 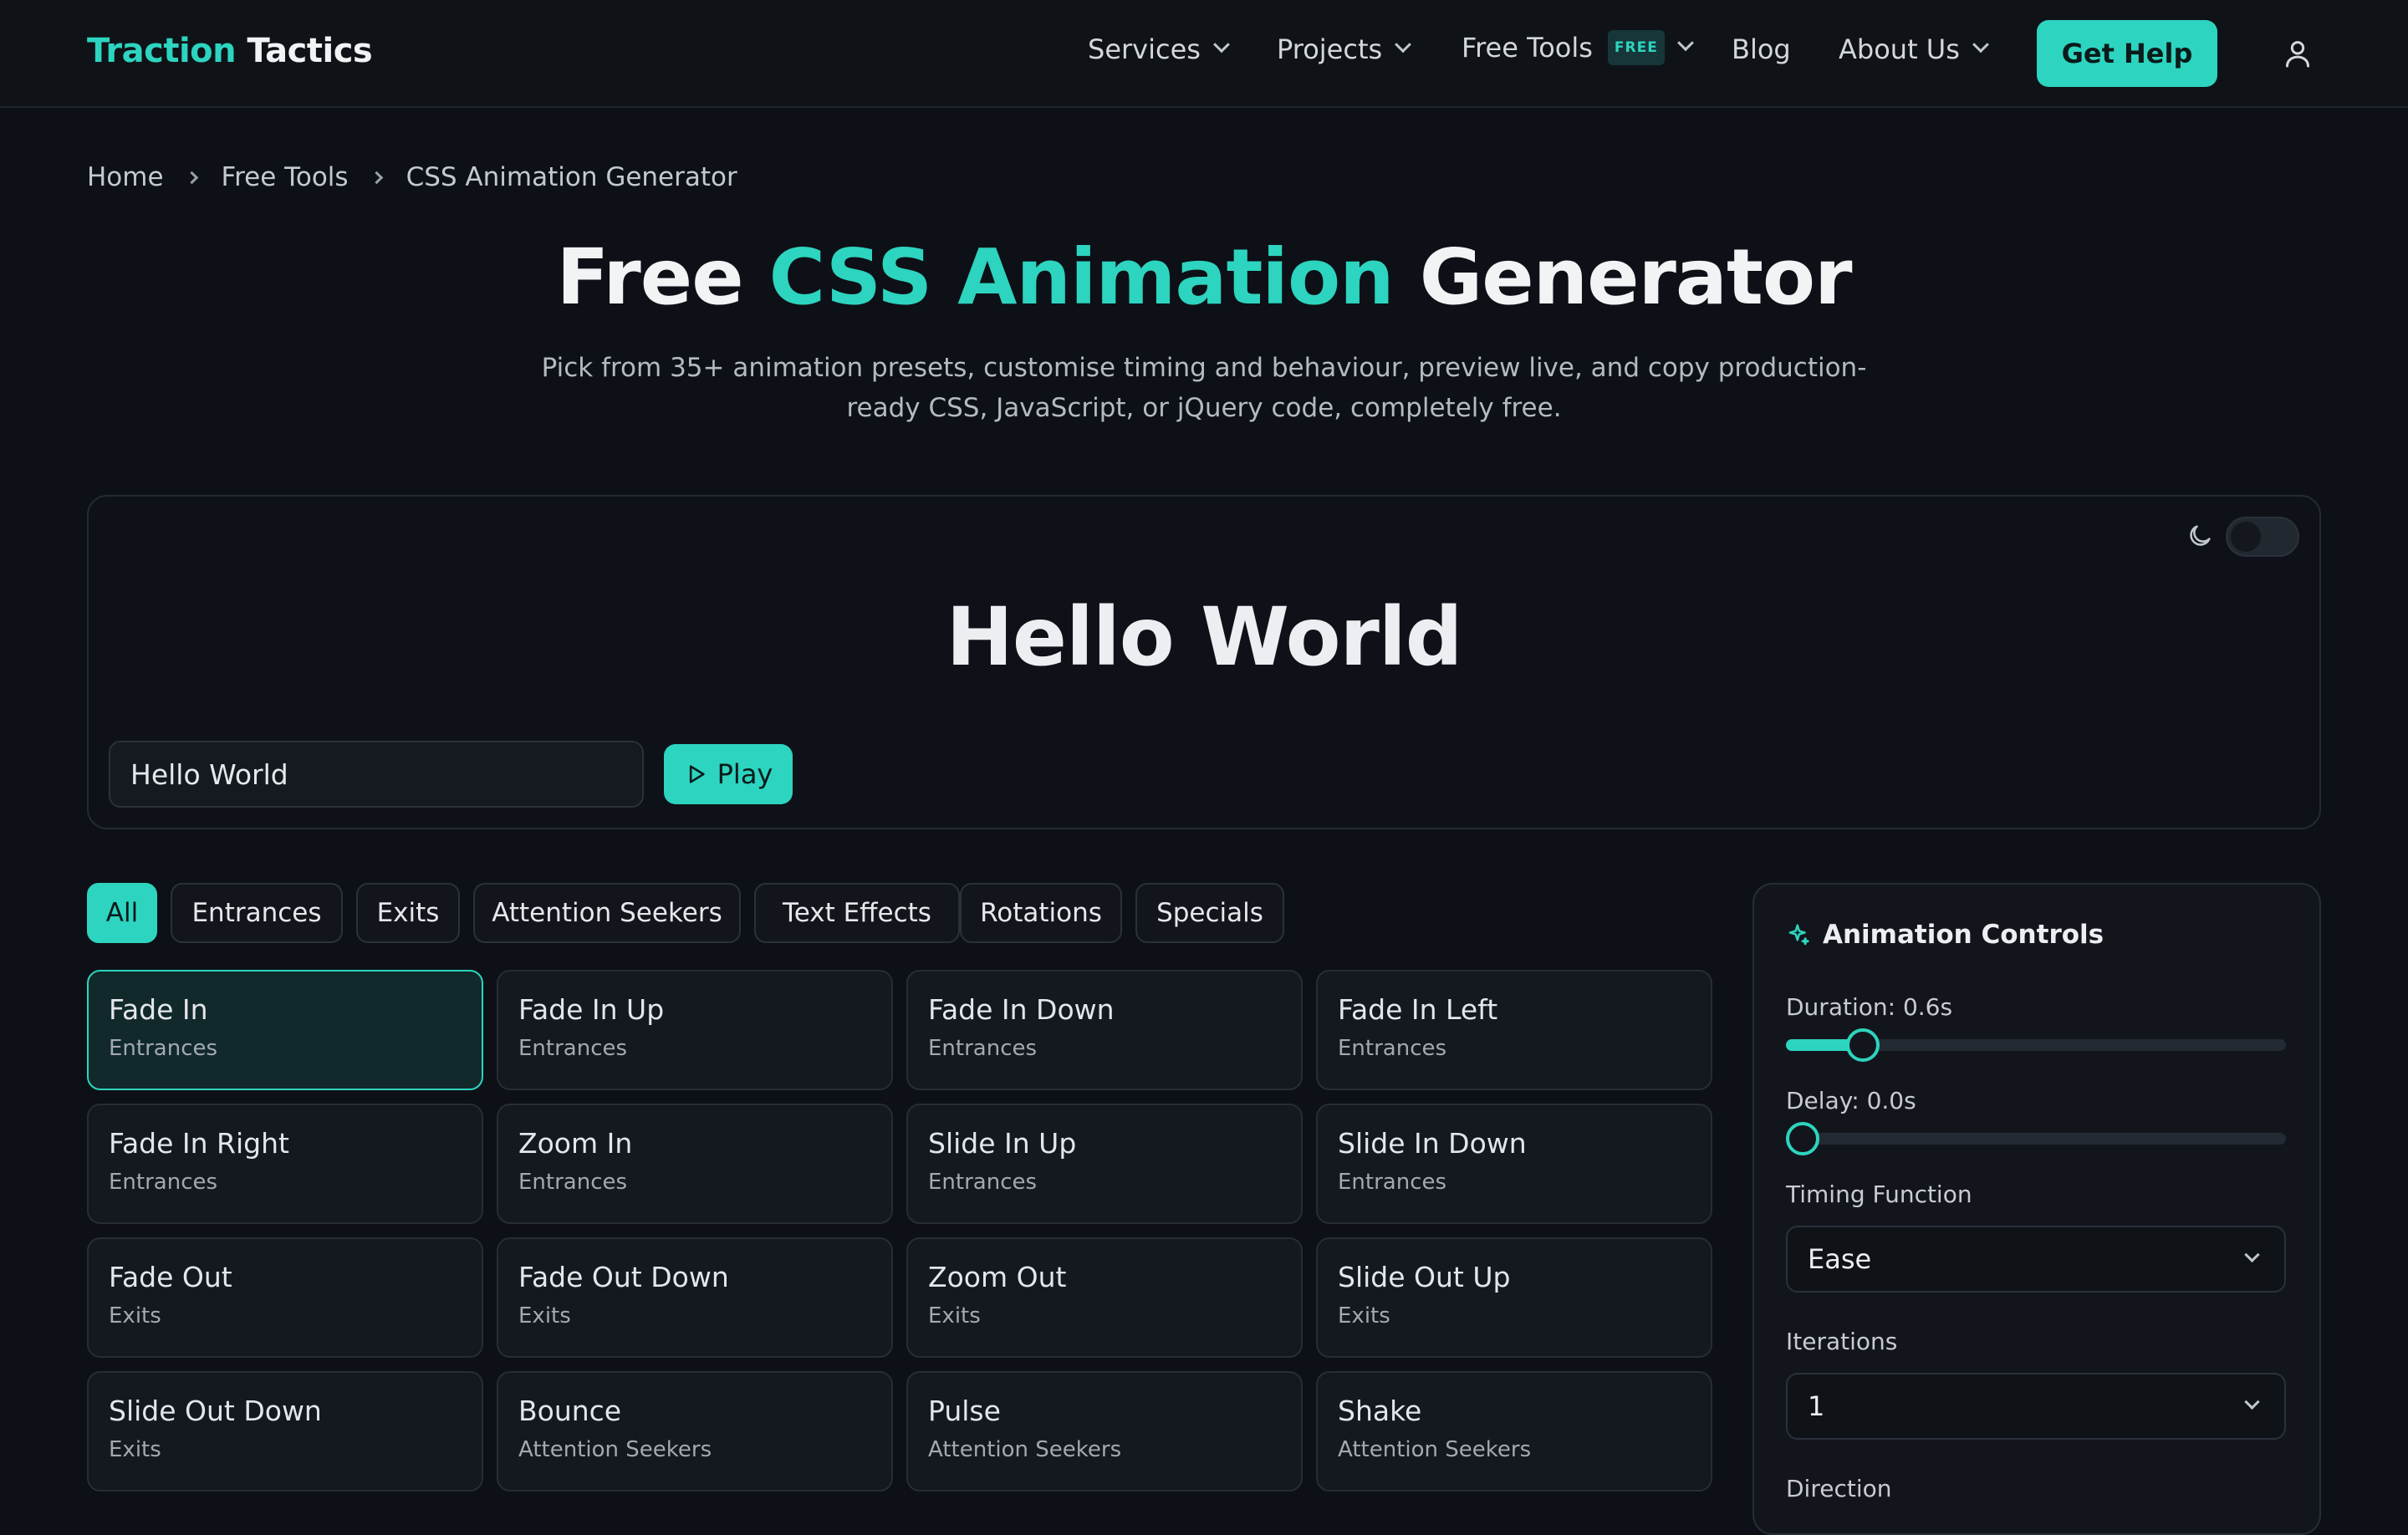 What do you see at coordinates (2036, 1138) in the screenshot?
I see `delay-slider` at bounding box center [2036, 1138].